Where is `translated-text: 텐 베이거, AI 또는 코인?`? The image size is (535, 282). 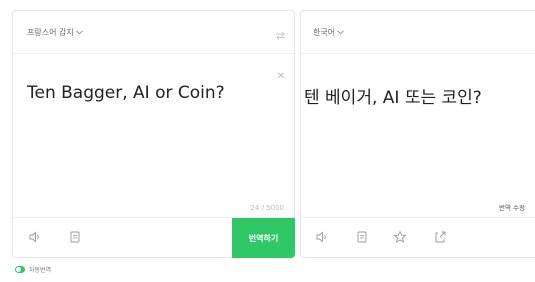
translated-text: 텐 베이거, AI 또는 코인? is located at coordinates (393, 98).